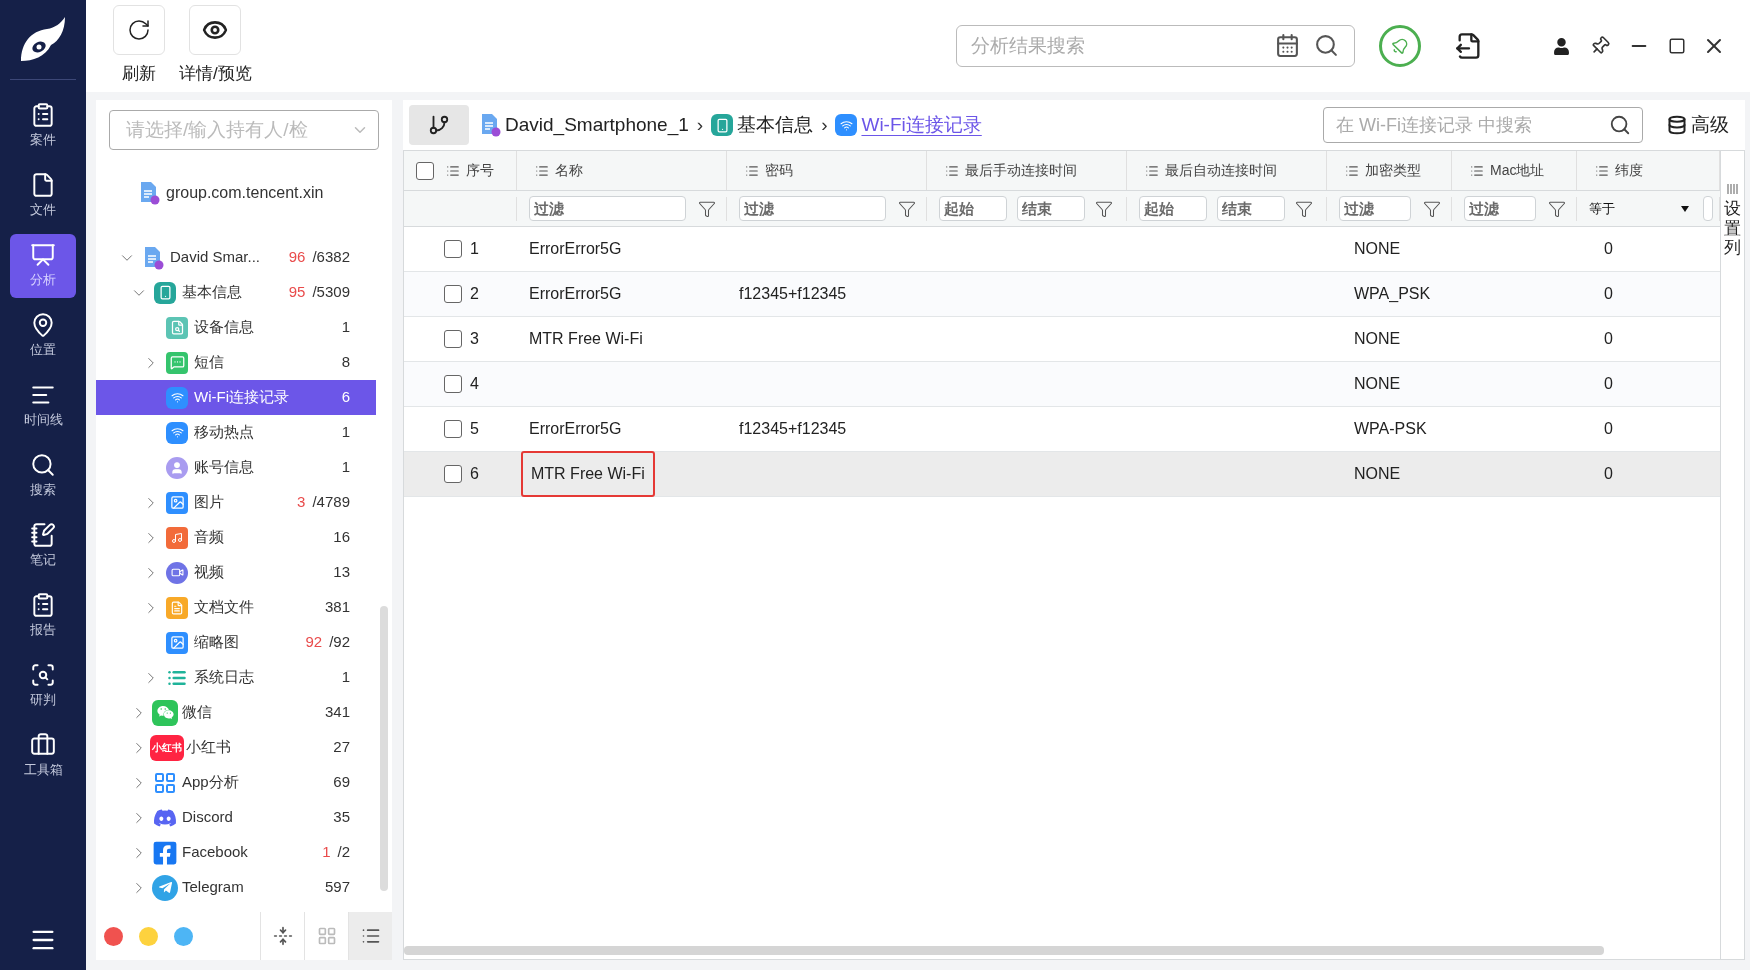 The image size is (1750, 970). I want to click on column-header: 序号, so click(480, 170).